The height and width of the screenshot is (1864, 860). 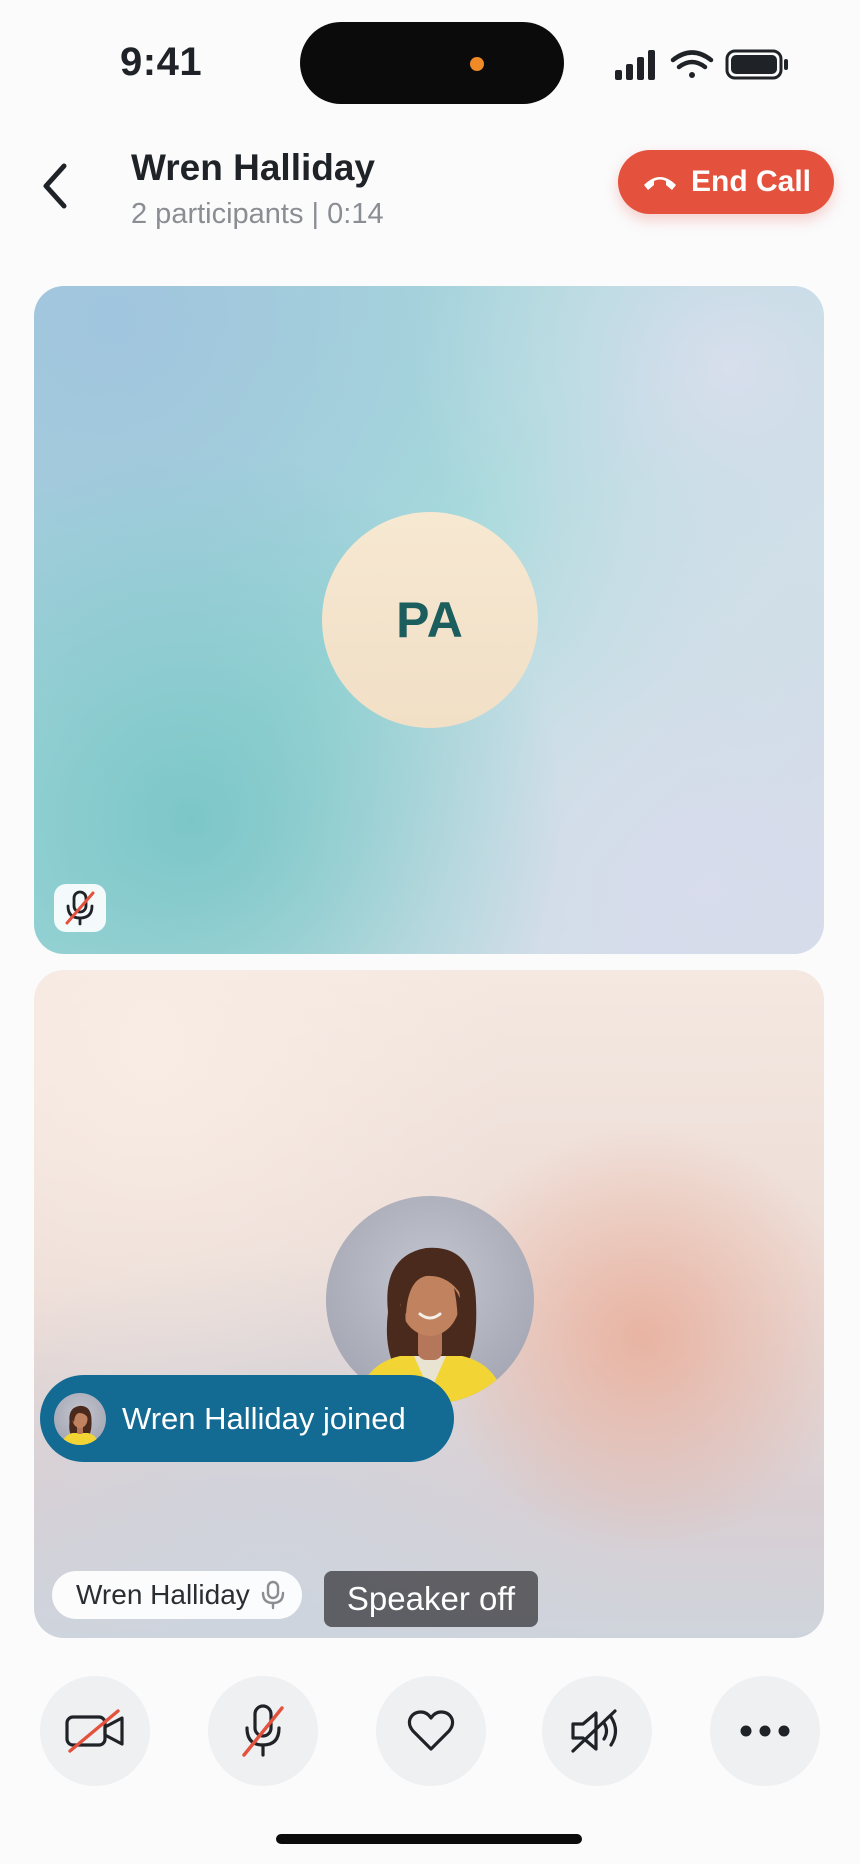 I want to click on home-indicator, so click(x=429, y=1839).